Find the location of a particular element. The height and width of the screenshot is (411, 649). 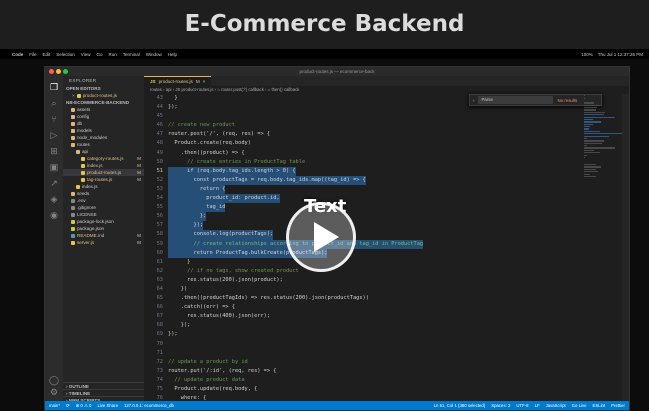

tree-item: api is located at coordinates (103, 151).